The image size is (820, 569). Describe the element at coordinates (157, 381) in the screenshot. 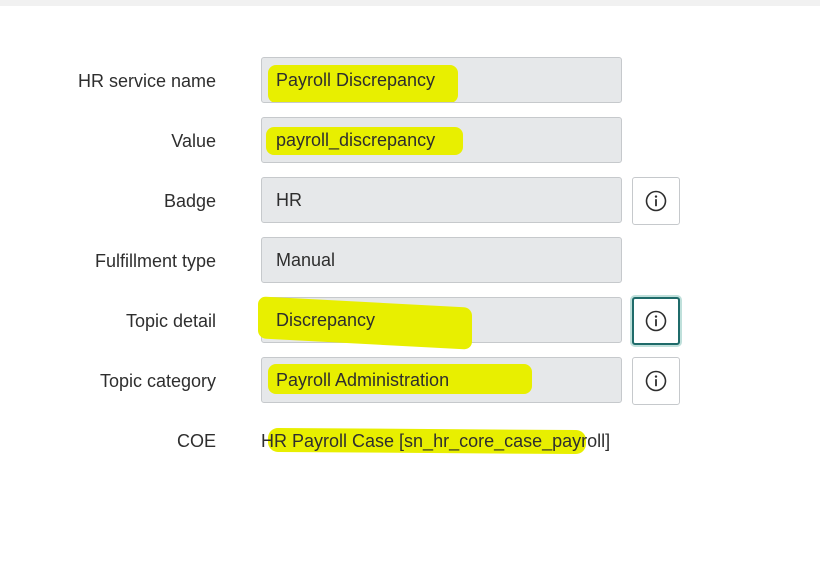

I see `topic-category-label: Topic category` at that location.